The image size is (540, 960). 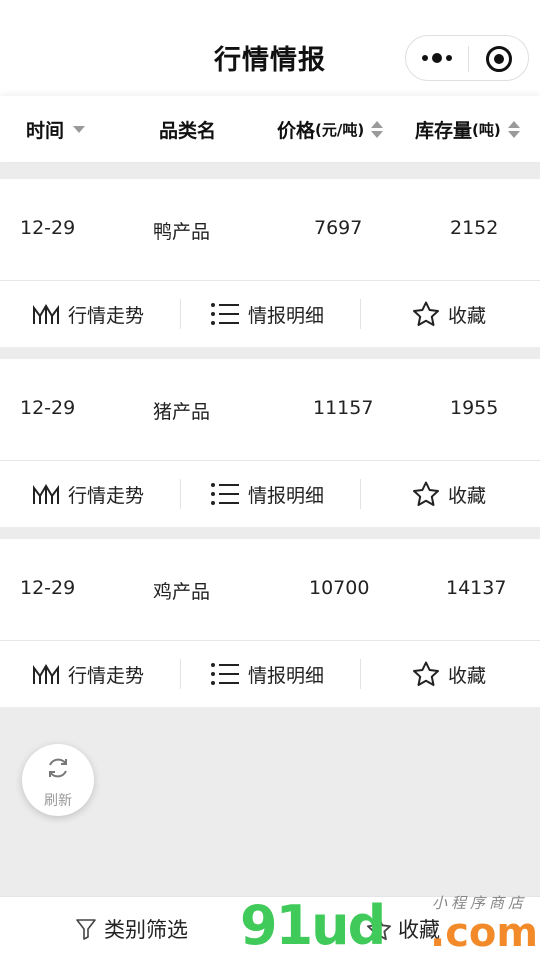 What do you see at coordinates (270, 48) in the screenshot?
I see `navigation-bar: 行情情报` at bounding box center [270, 48].